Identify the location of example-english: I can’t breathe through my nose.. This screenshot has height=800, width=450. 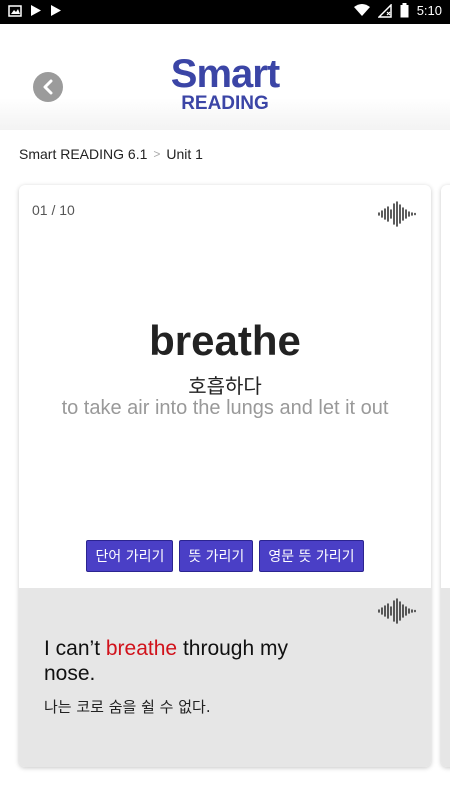
(194, 661).